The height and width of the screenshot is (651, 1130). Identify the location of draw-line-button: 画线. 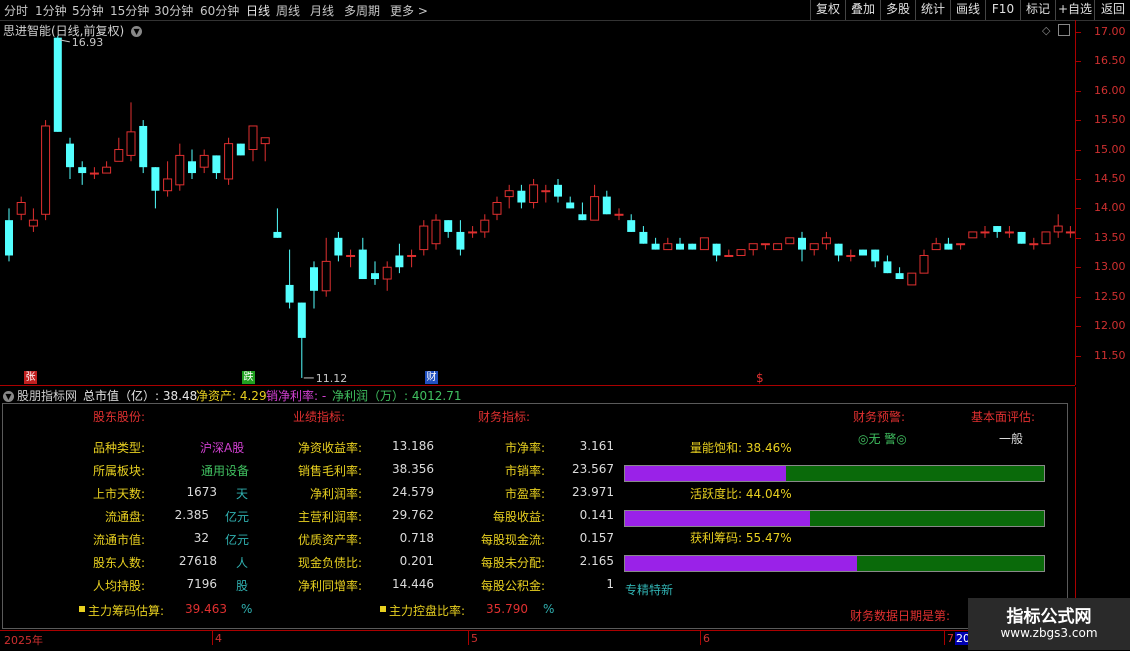
(967, 10).